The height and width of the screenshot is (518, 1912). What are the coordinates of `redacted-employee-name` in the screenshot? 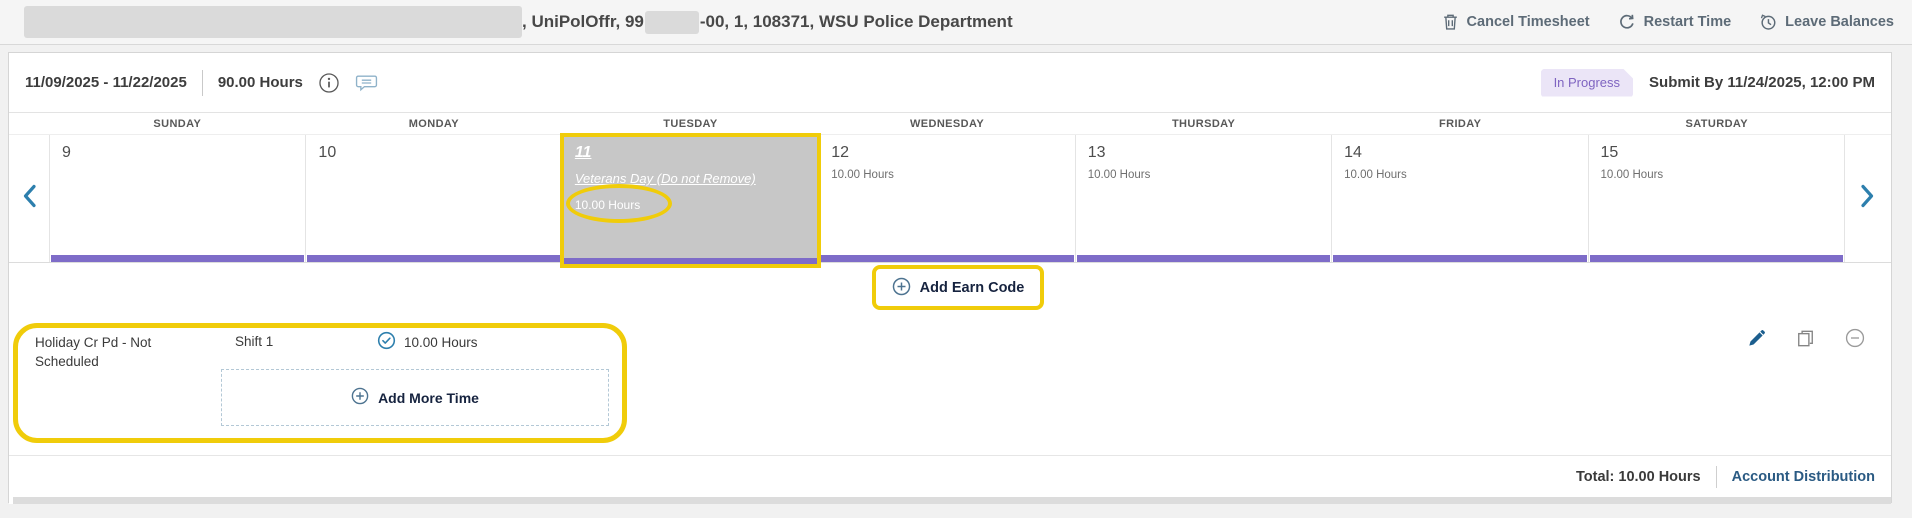 It's located at (273, 22).